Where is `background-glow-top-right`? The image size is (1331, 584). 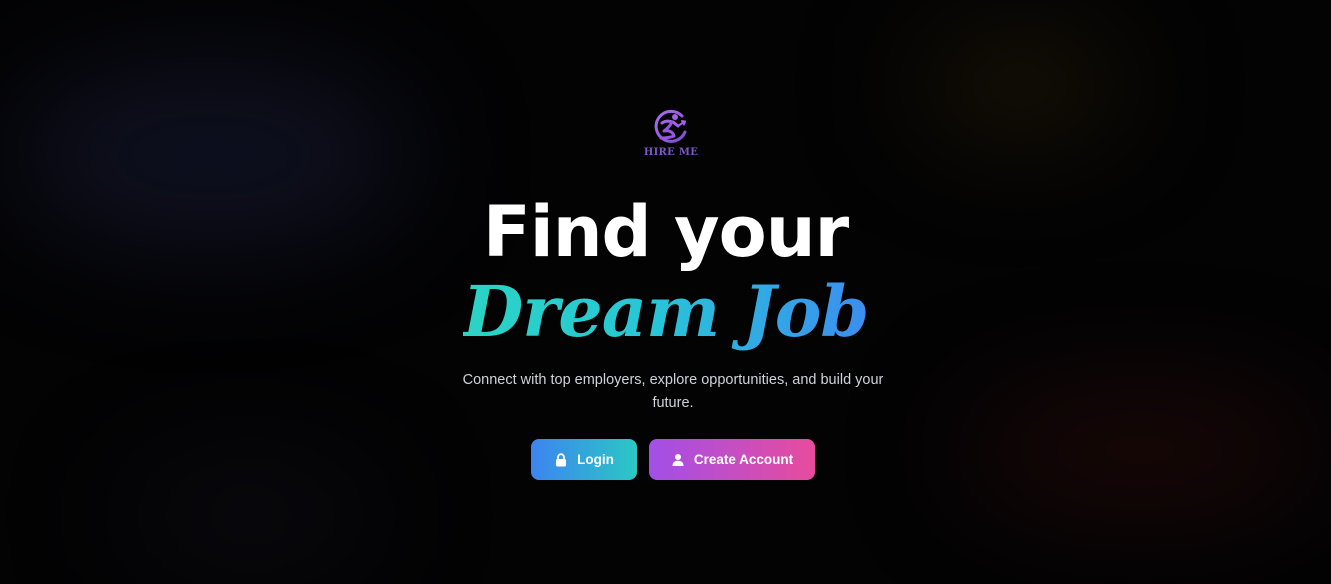
background-glow-top-right is located at coordinates (1020, 85).